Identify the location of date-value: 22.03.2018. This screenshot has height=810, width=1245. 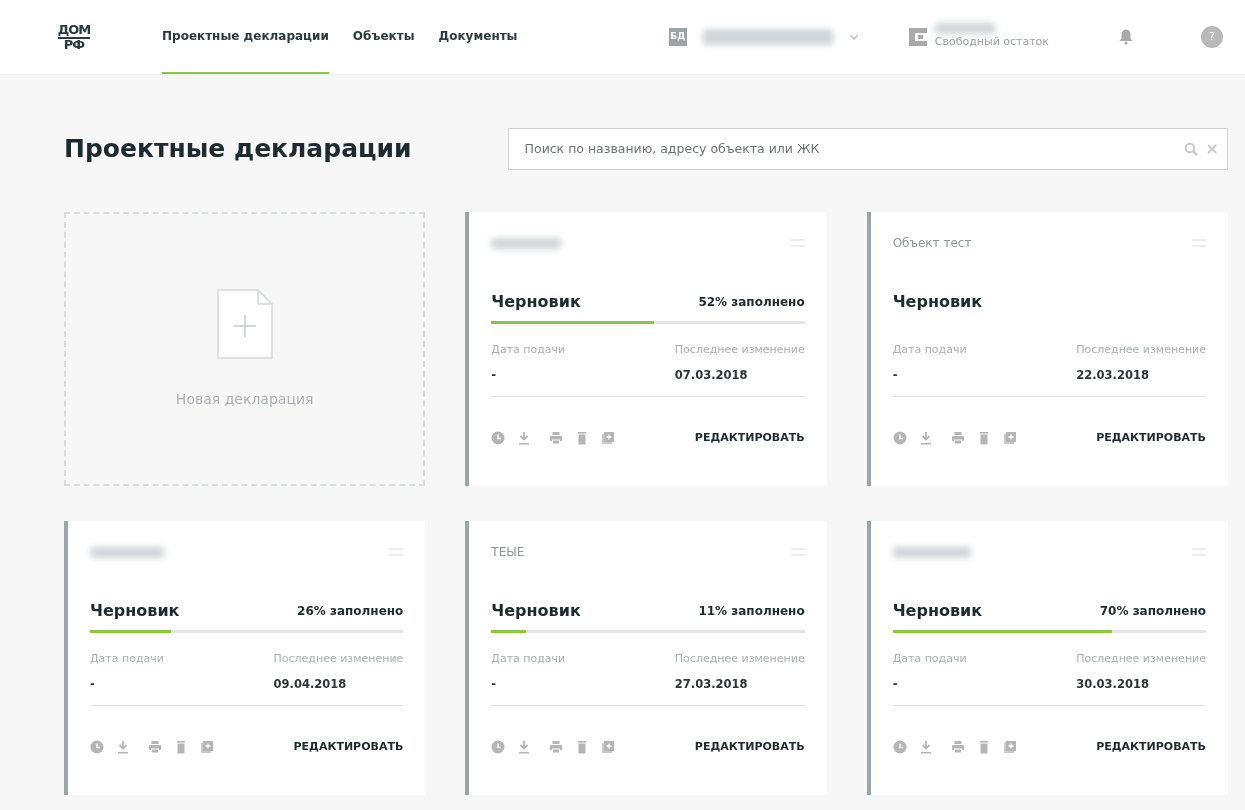
(1113, 375).